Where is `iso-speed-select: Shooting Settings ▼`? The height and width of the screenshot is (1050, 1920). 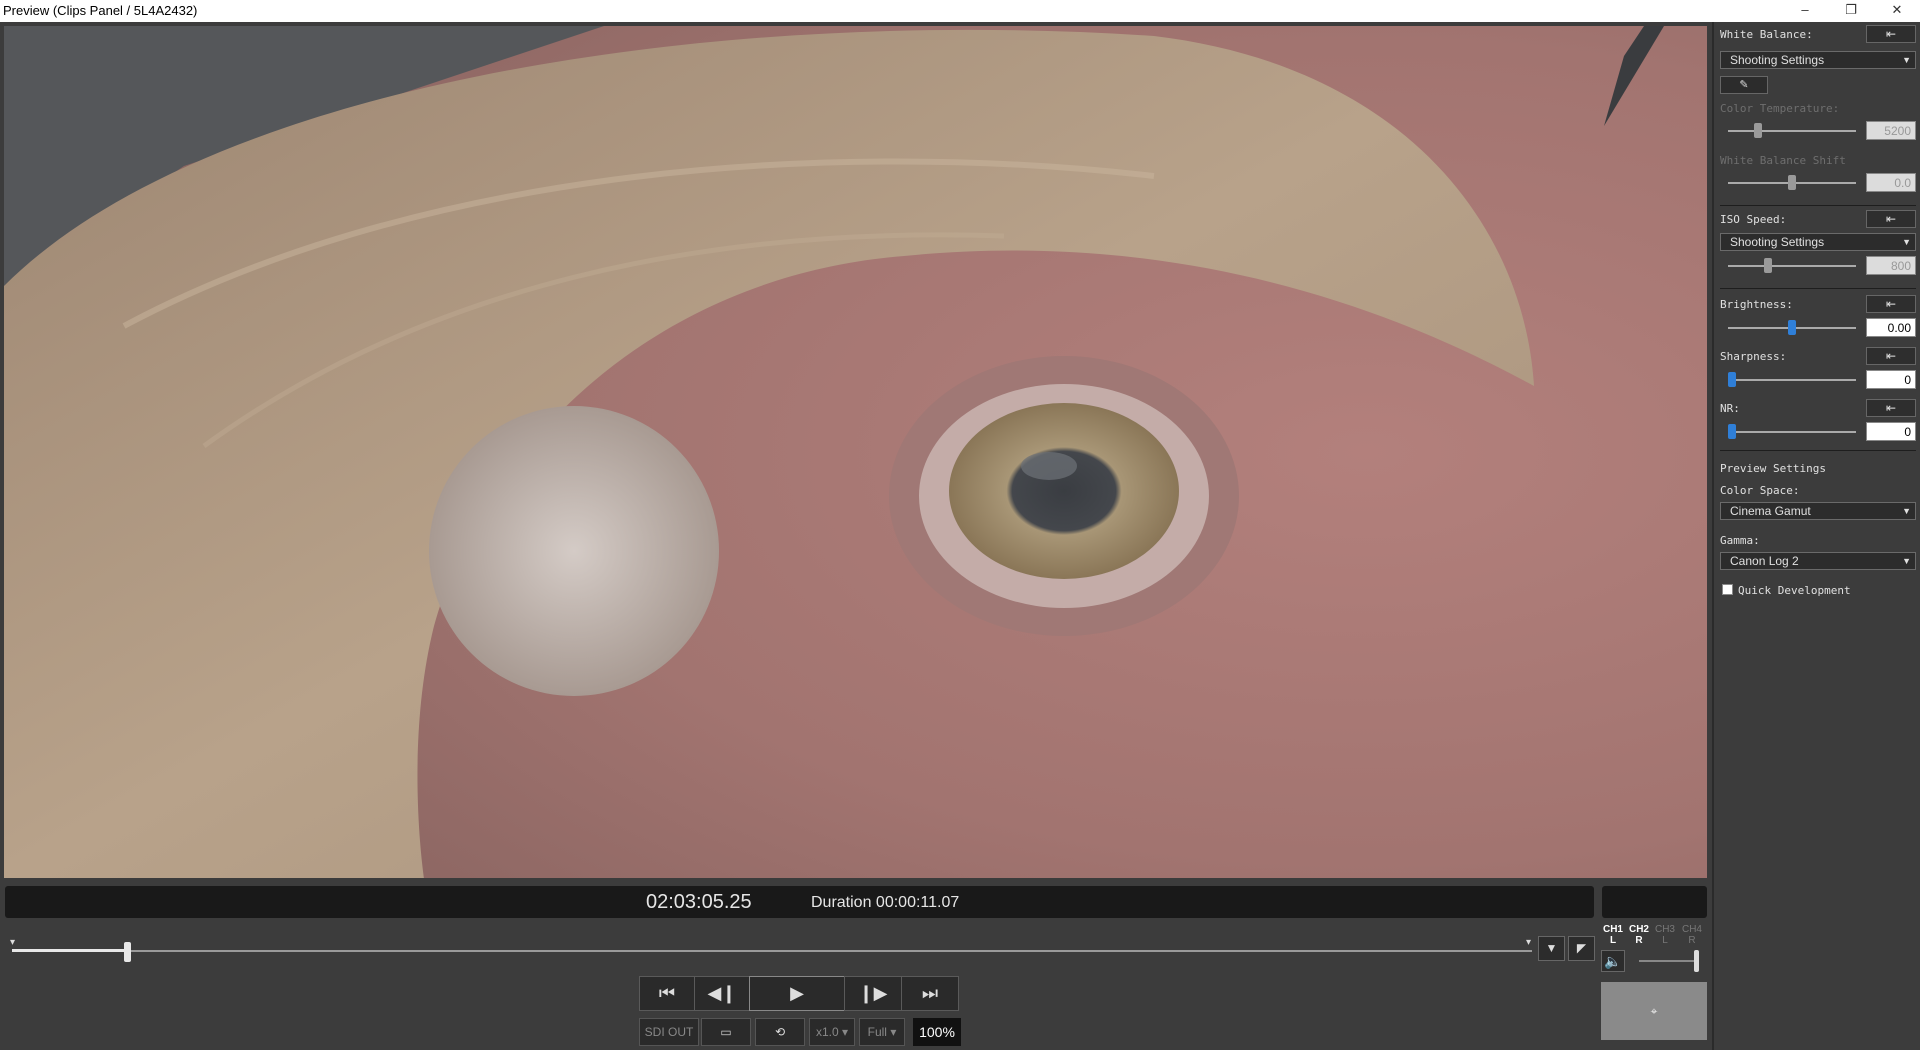
iso-speed-select: Shooting Settings ▼ is located at coordinates (1818, 242).